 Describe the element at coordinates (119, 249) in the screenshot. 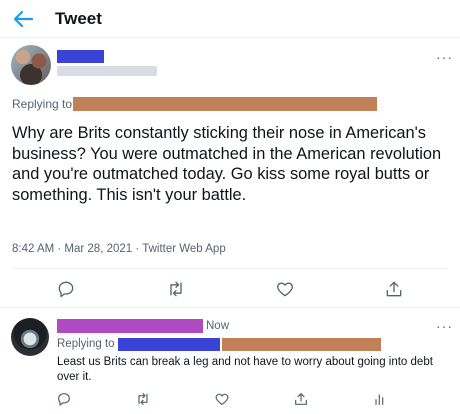

I see `tweet-timestamp: 8:42 AM · Mar 28, 2021 · Twitter Web App` at that location.